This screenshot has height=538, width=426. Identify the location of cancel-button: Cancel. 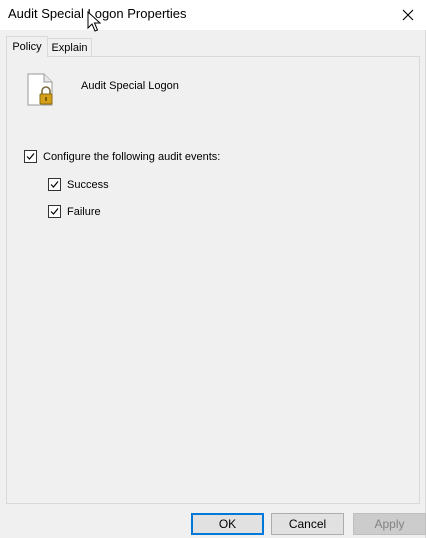
(307, 524).